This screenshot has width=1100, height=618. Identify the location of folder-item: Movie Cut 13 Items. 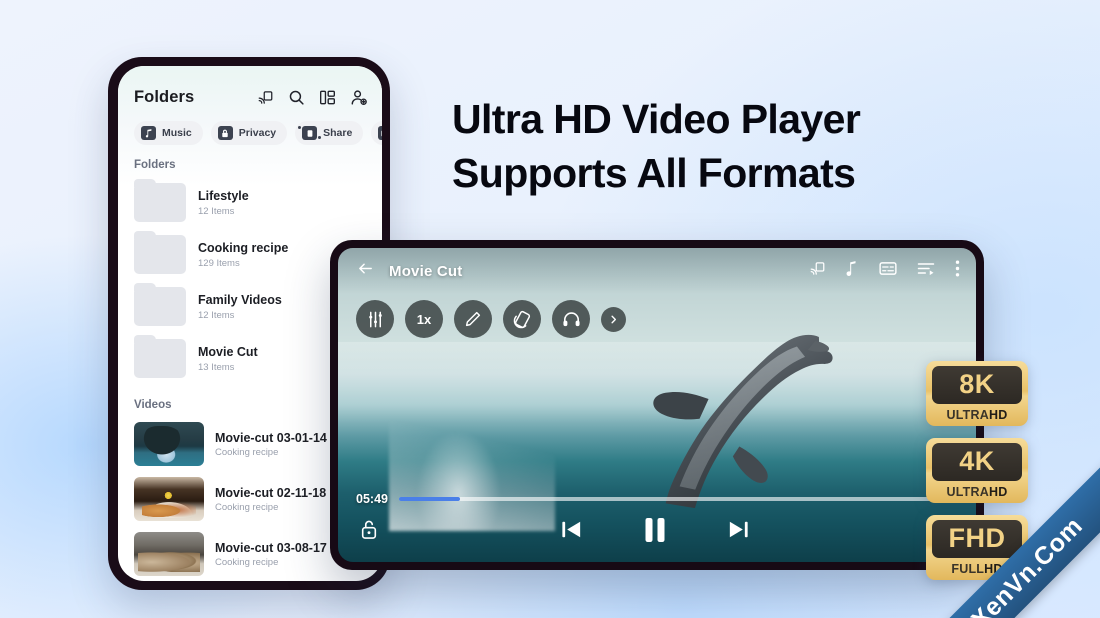
(258, 359).